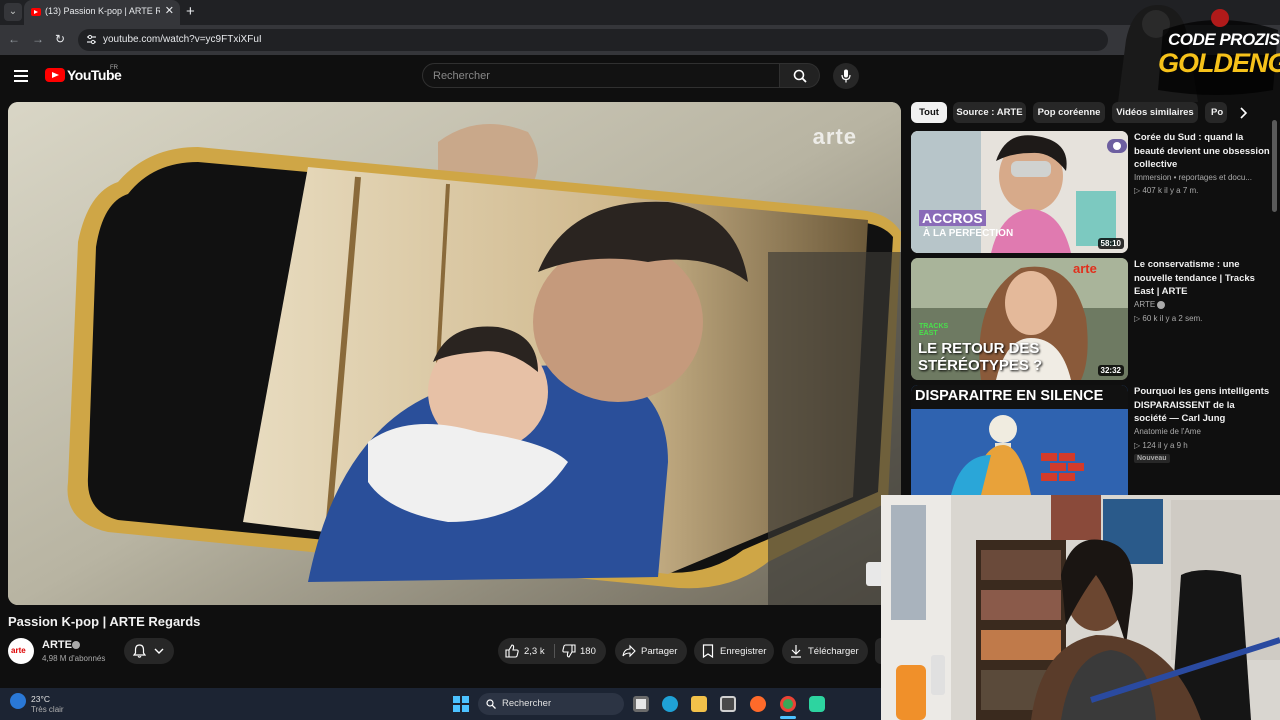 This screenshot has width=1280, height=720. What do you see at coordinates (641, 704) in the screenshot?
I see `task-view-icon` at bounding box center [641, 704].